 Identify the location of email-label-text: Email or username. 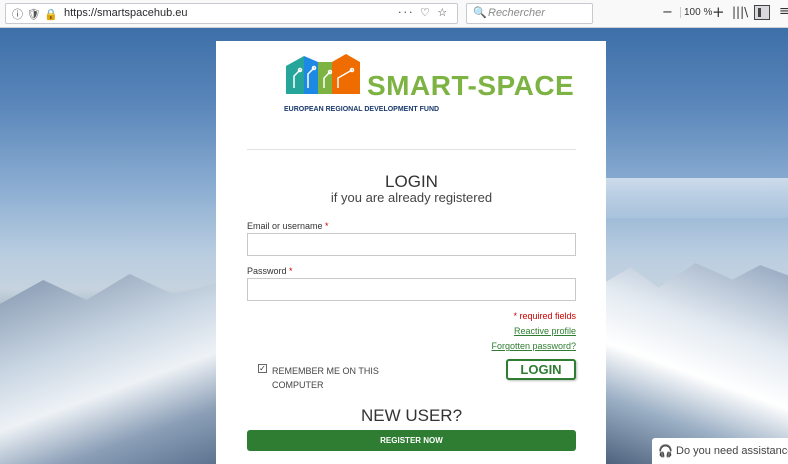
(285, 226).